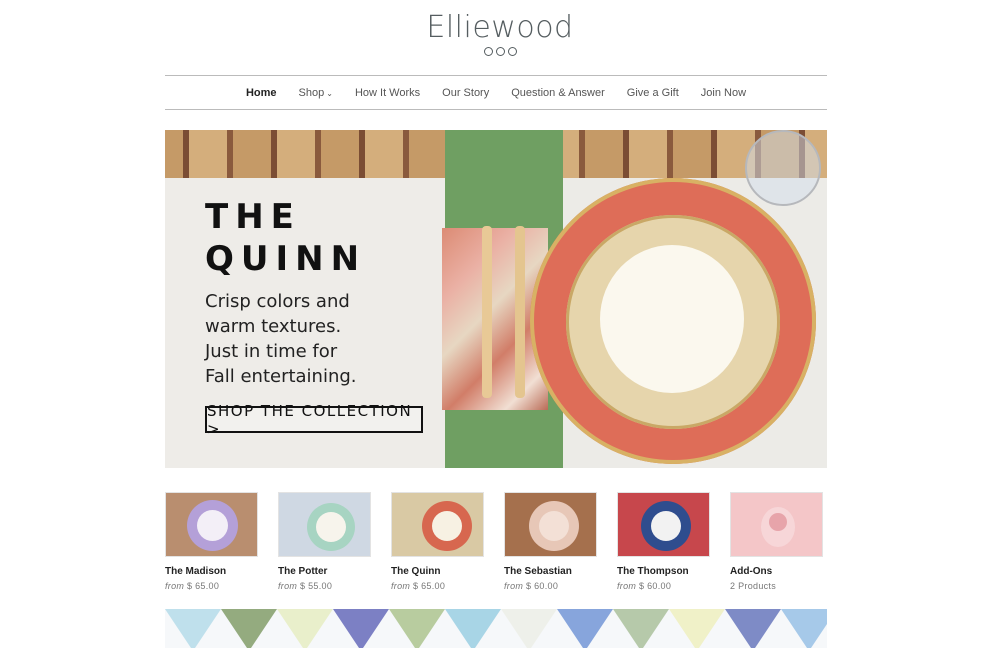 Image resolution: width=1000 pixels, height=648 pixels. What do you see at coordinates (281, 376) in the screenshot?
I see `hero-tagline-line4: Fall entertaining.` at bounding box center [281, 376].